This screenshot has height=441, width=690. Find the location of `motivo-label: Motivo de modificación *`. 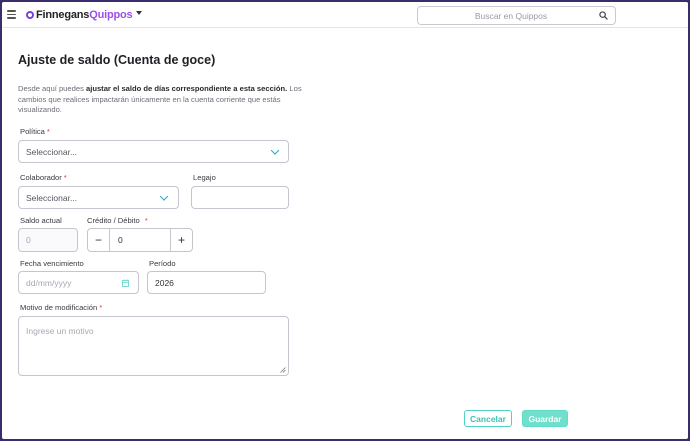

motivo-label: Motivo de modificación * is located at coordinates (61, 307).